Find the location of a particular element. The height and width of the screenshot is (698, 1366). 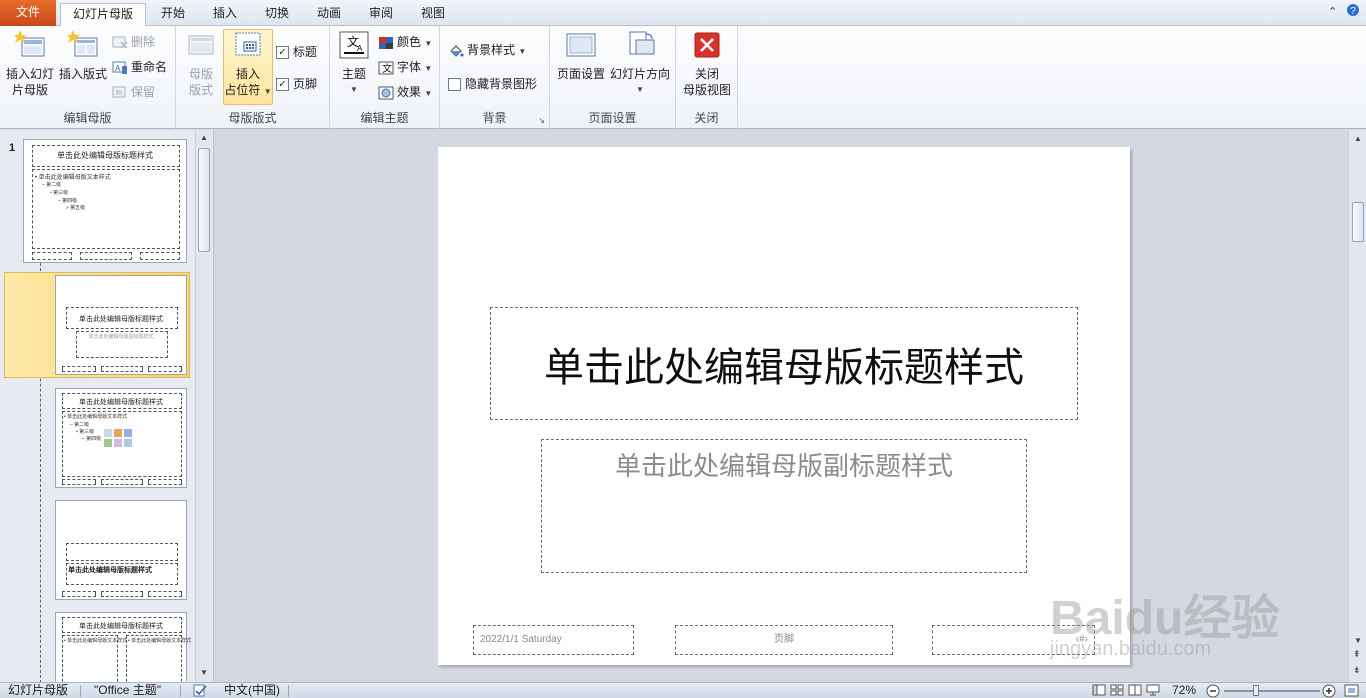

help-icon: ? is located at coordinates (1353, 11).